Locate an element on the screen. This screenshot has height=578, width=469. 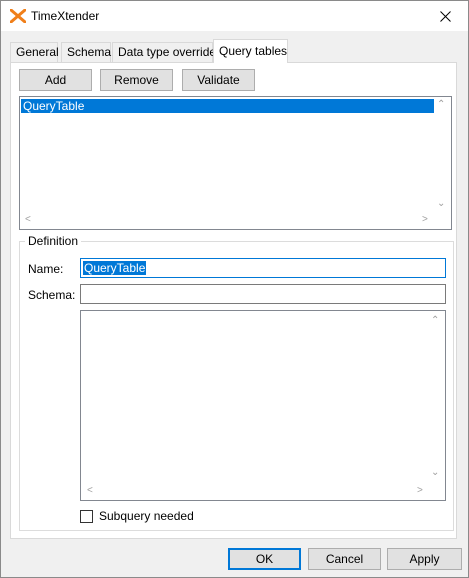
remove-button-label: Remove is located at coordinates (136, 80).